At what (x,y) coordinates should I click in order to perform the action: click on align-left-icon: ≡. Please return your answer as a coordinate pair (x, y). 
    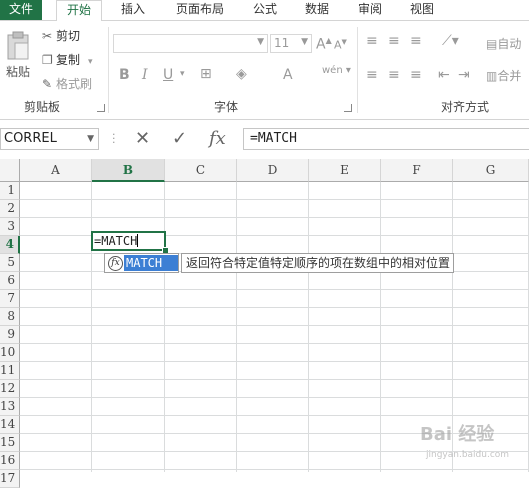
    Looking at the image, I should click on (372, 75).